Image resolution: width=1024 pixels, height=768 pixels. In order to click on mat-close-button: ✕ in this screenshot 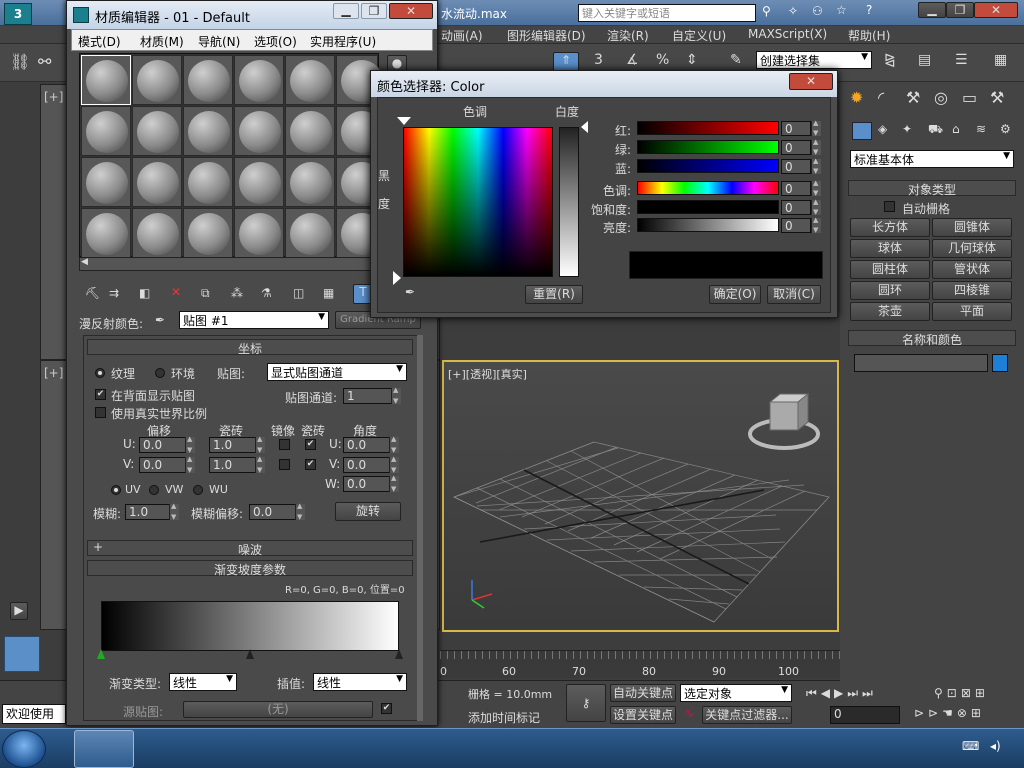, I will do `click(411, 11)`.